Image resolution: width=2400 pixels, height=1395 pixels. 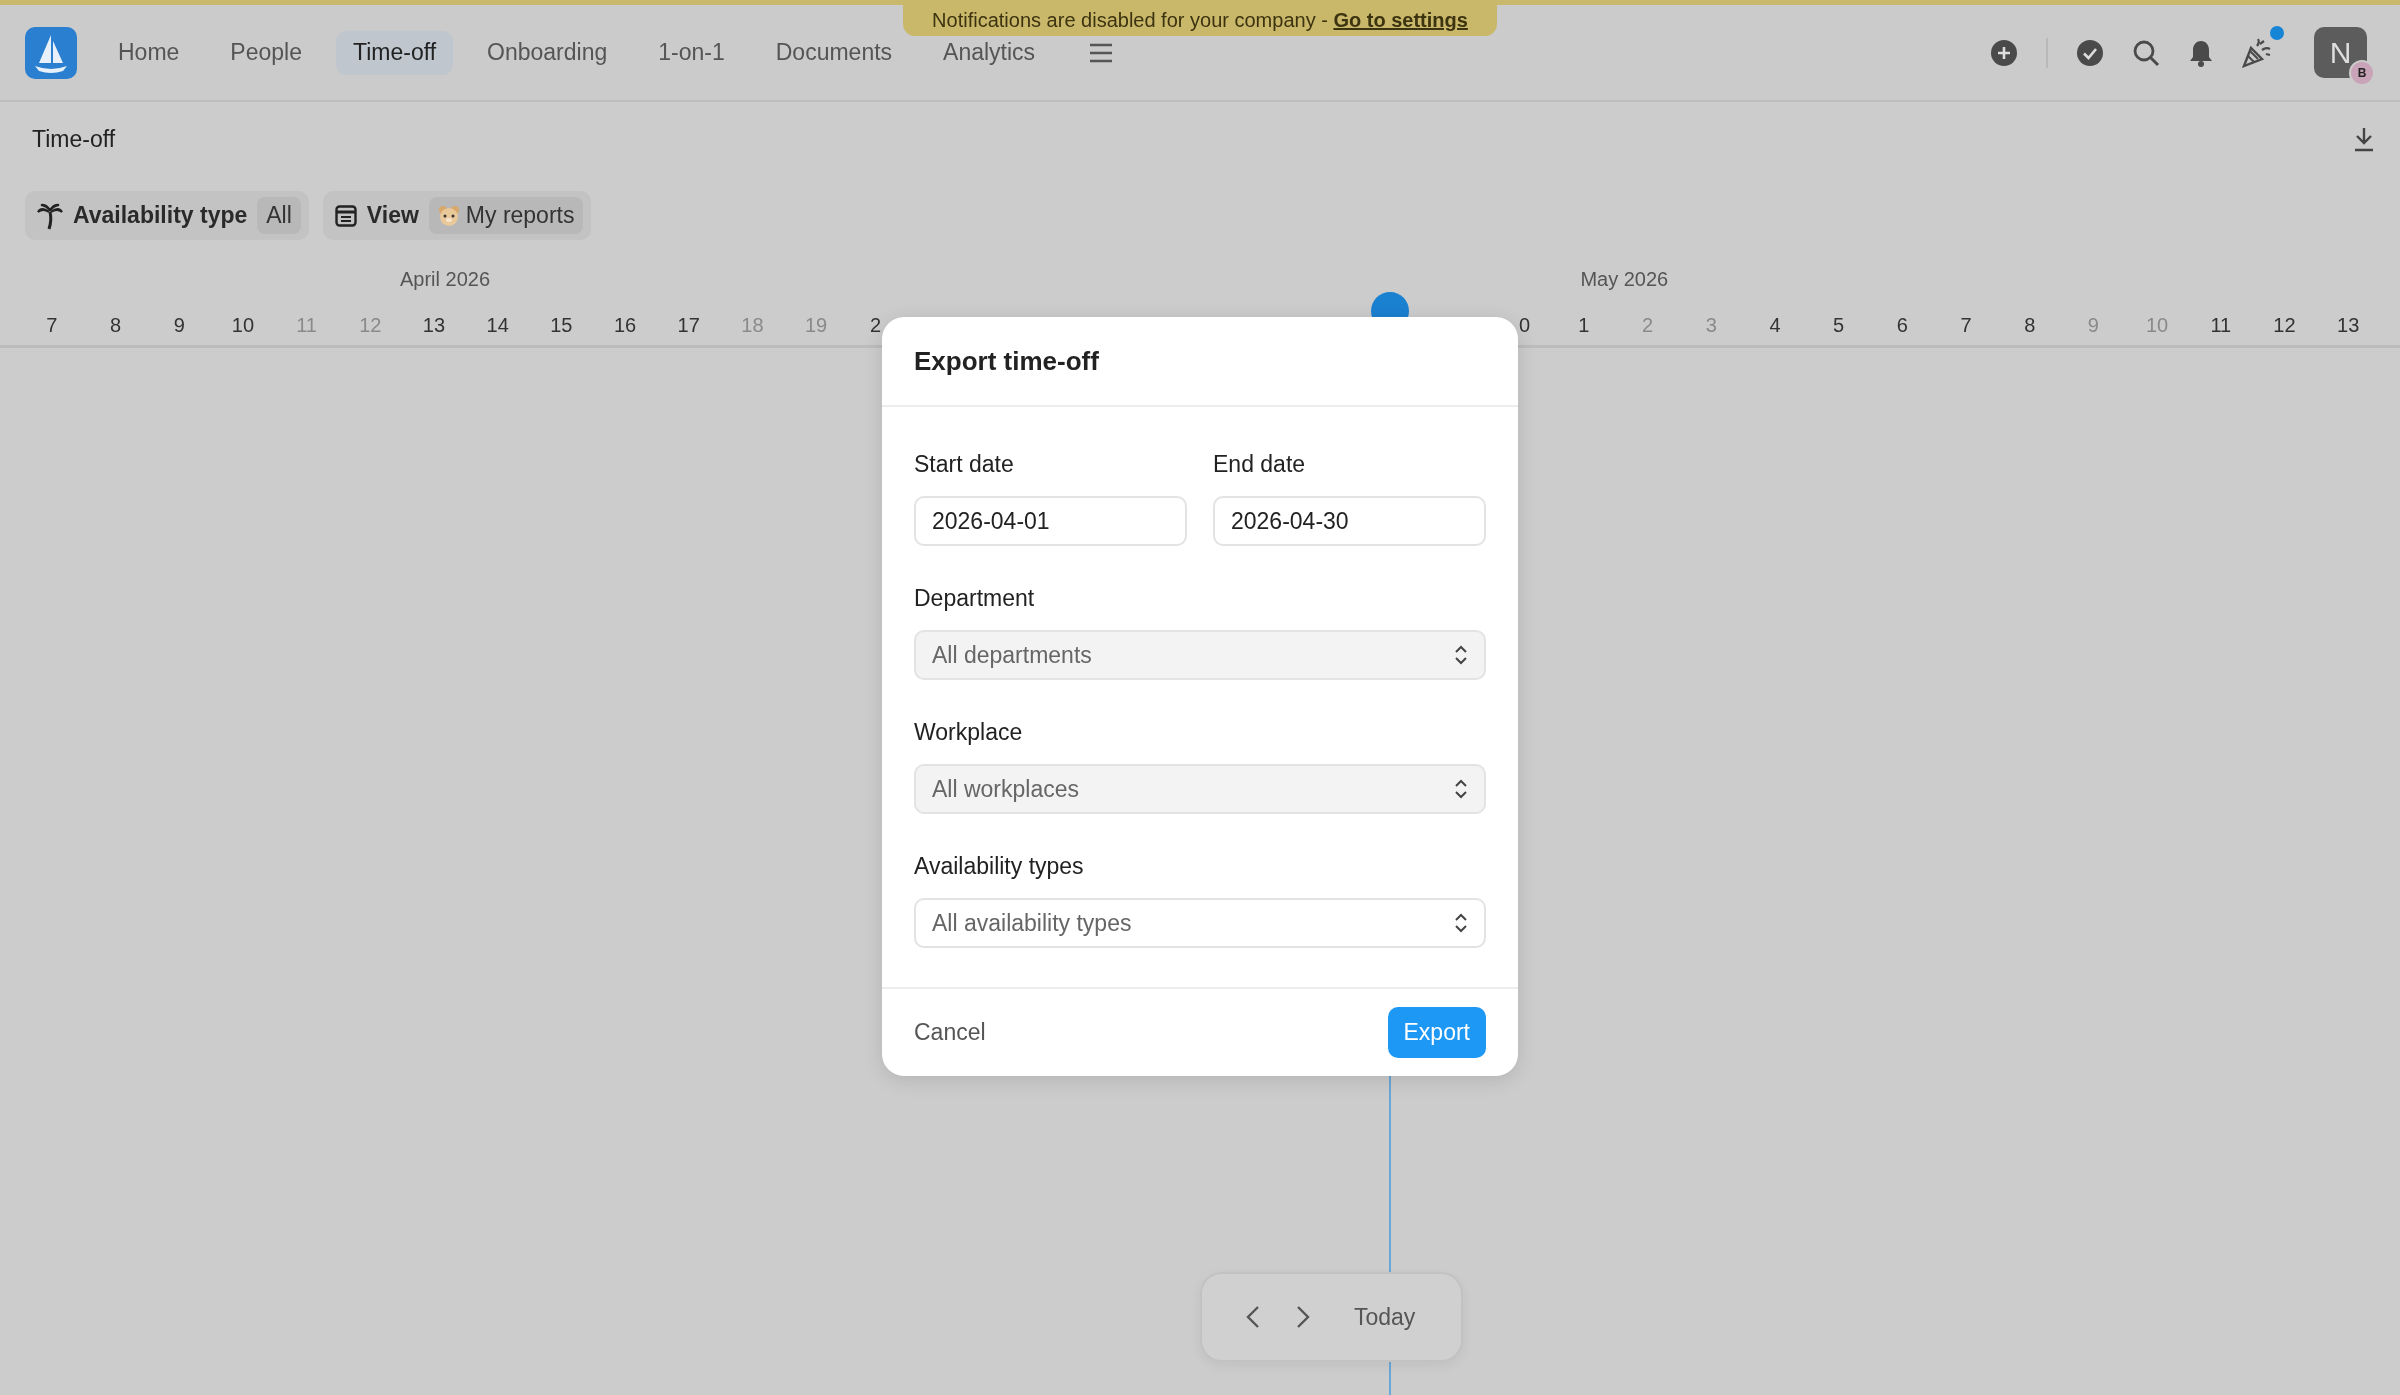 I want to click on field-label: Availability types, so click(x=999, y=866).